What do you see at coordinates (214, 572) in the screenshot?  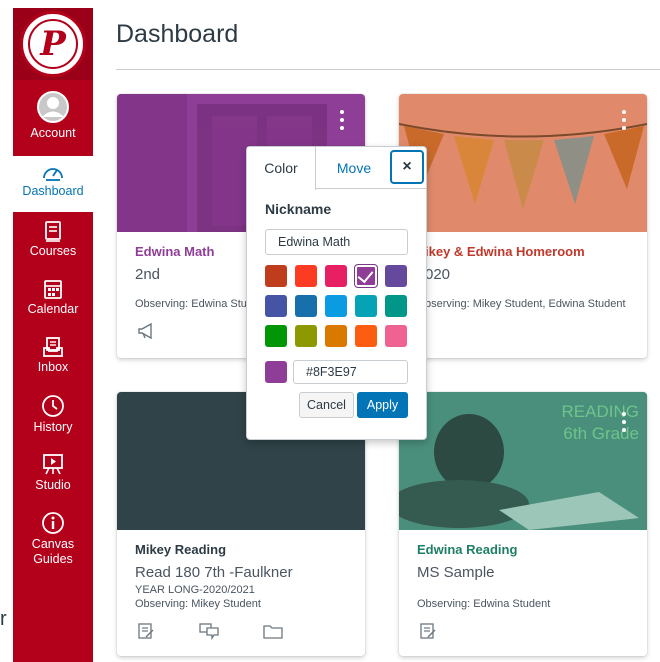 I see `card-term: Read 180 7th -Faulkner` at bounding box center [214, 572].